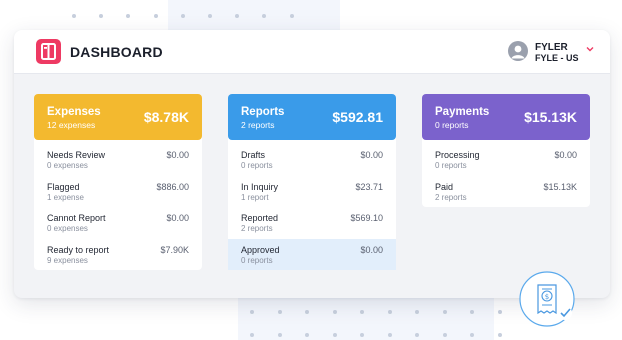 This screenshot has height=340, width=622. I want to click on user-org: FYLE - US, so click(557, 58).